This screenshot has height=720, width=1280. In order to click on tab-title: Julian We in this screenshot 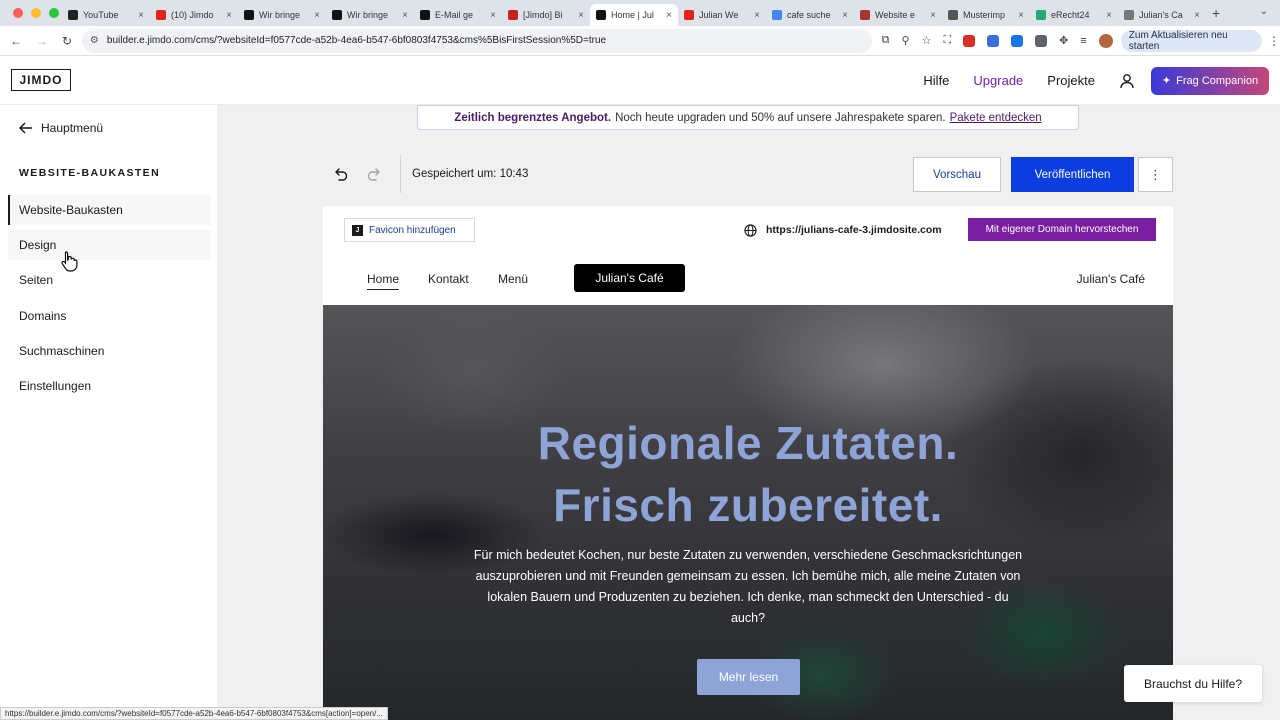, I will do `click(719, 15)`.